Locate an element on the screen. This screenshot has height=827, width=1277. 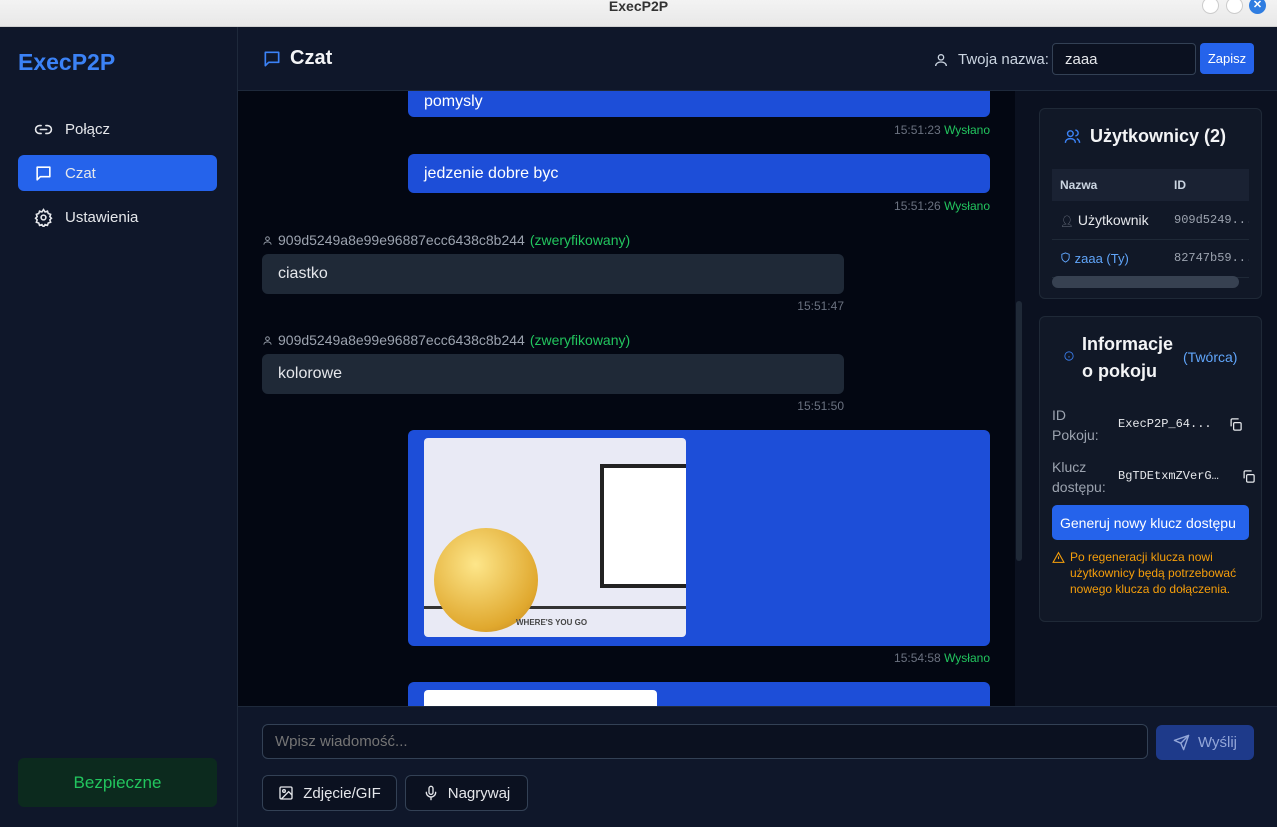
sidebar-item-connect: Połącz is located at coordinates (117, 129).